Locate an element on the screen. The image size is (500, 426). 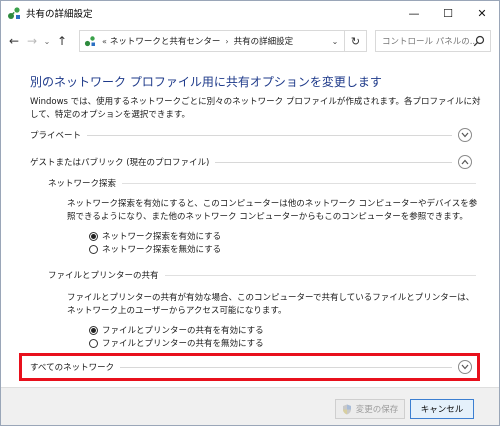
footer-bar: 変更の保存 キャンセル is located at coordinates (250, 406).